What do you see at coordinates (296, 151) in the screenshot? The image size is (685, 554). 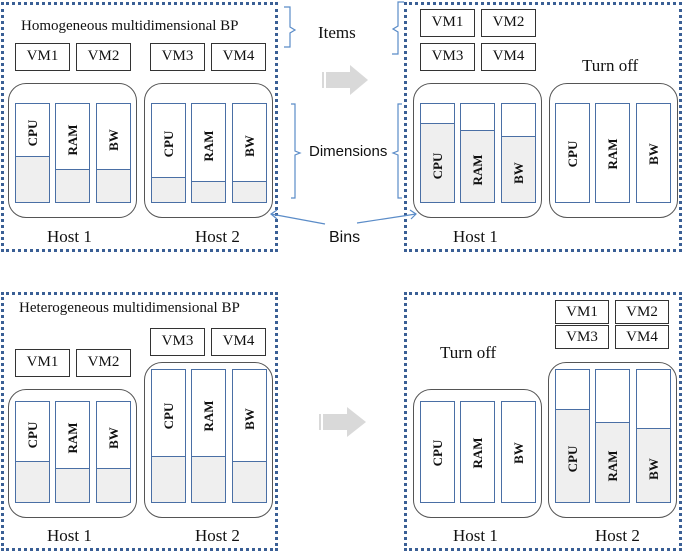 I see `dimensions-brace-left` at bounding box center [296, 151].